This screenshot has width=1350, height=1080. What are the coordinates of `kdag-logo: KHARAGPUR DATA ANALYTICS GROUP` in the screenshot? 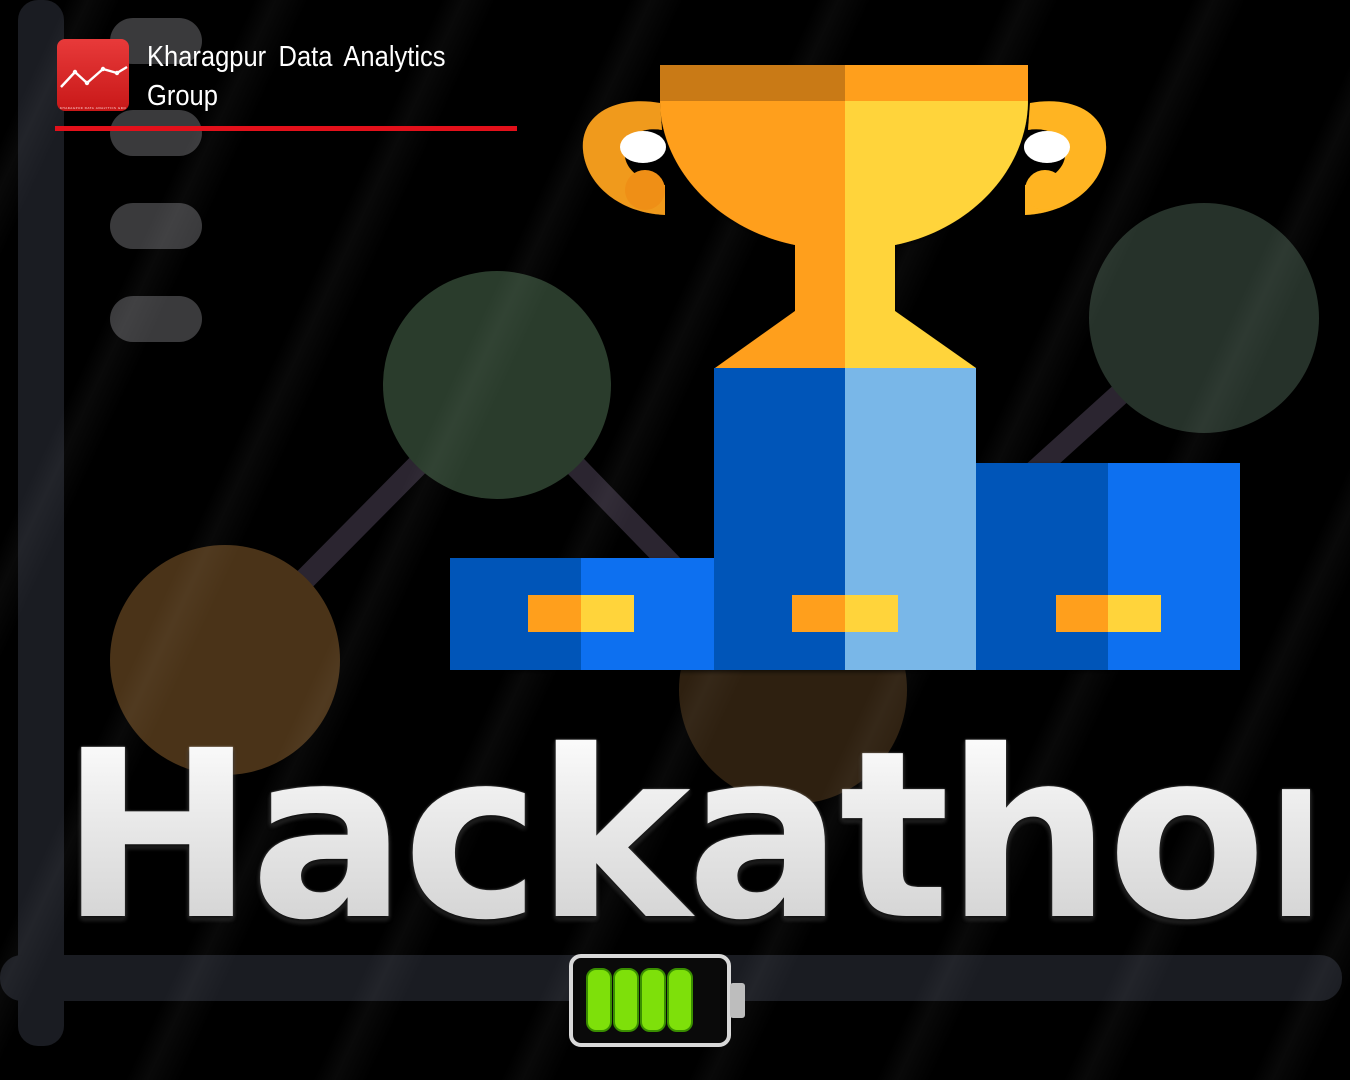 It's located at (93, 75).